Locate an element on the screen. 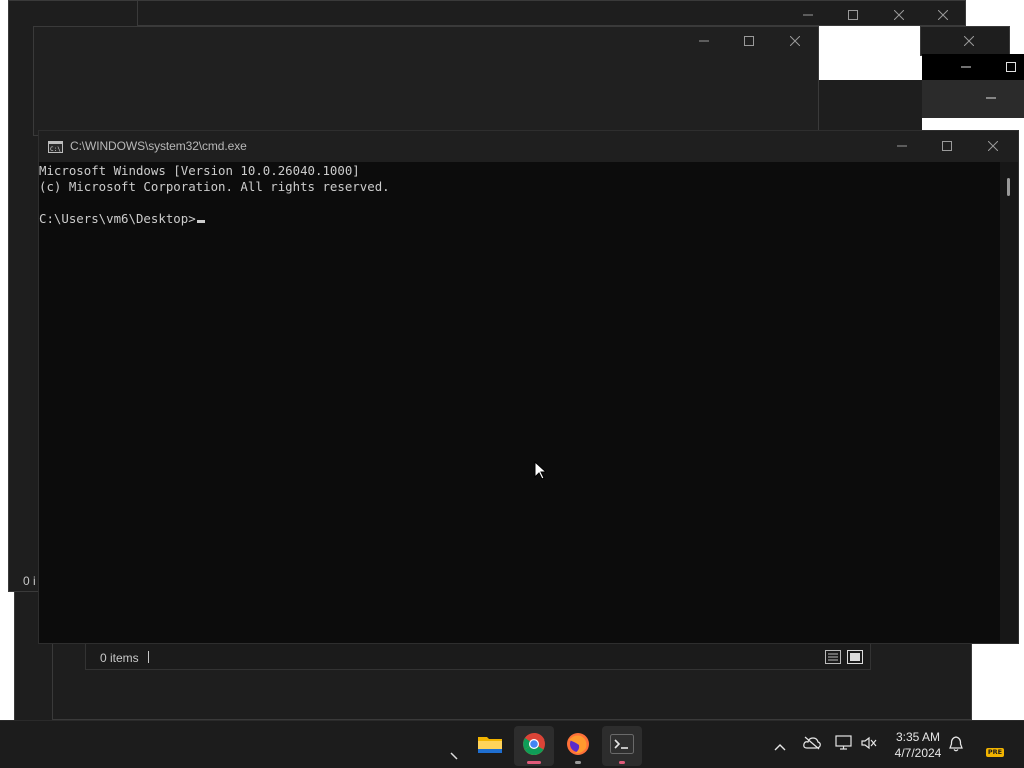 This screenshot has height=768, width=1024. chevron-up-icon is located at coordinates (780, 747).